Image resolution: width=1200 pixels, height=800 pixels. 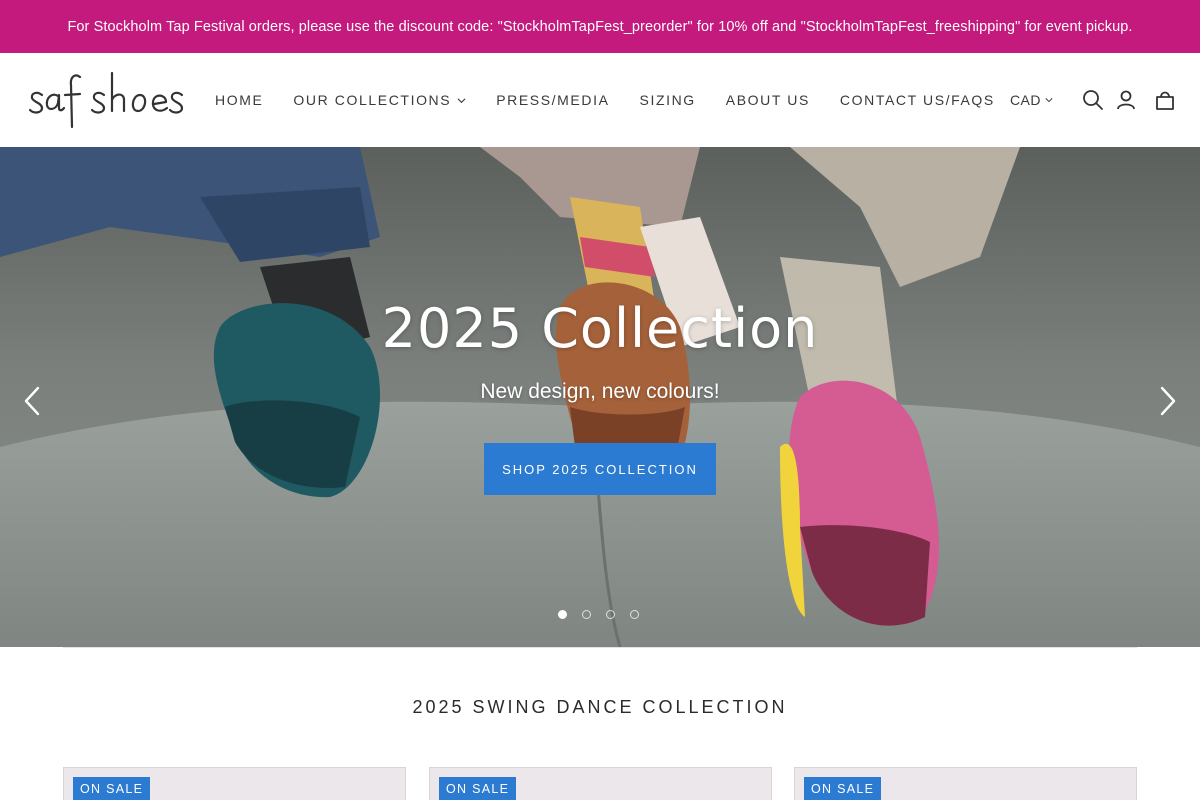 What do you see at coordinates (1025, 100) in the screenshot?
I see `currency-label: CAD` at bounding box center [1025, 100].